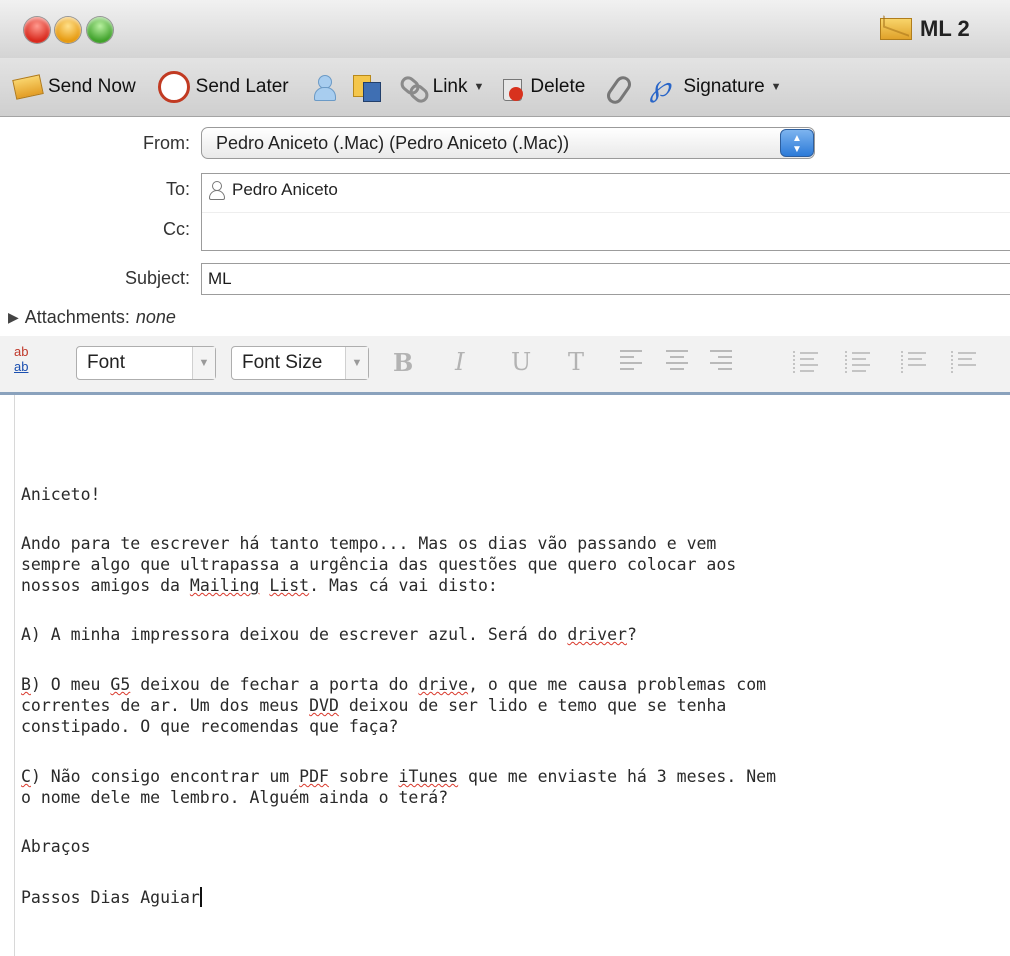 Image resolution: width=1010 pixels, height=956 pixels. What do you see at coordinates (210, 726) in the screenshot?
I see `question-b-line-3: constipado. O que recomendas que faça?` at bounding box center [210, 726].